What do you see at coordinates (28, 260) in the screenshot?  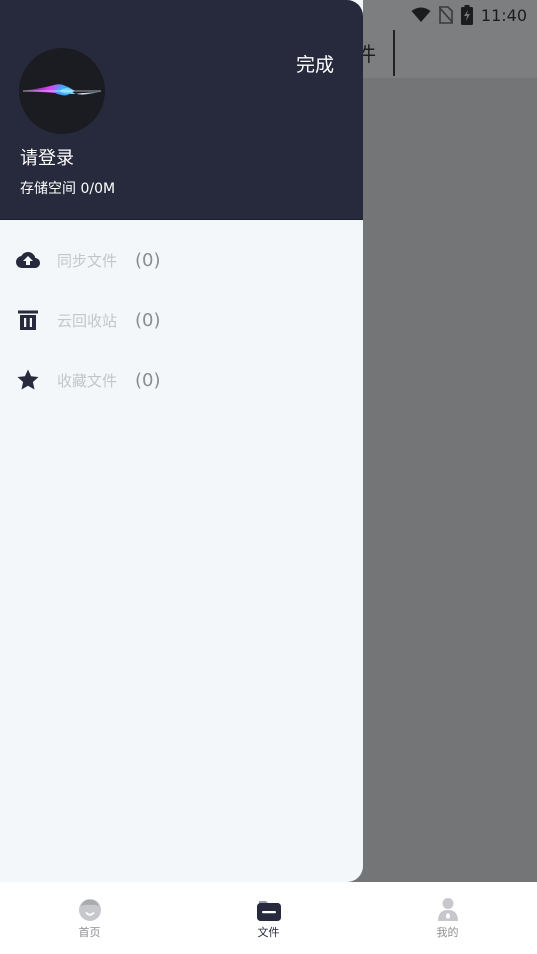 I see `cloud-upload-icon` at bounding box center [28, 260].